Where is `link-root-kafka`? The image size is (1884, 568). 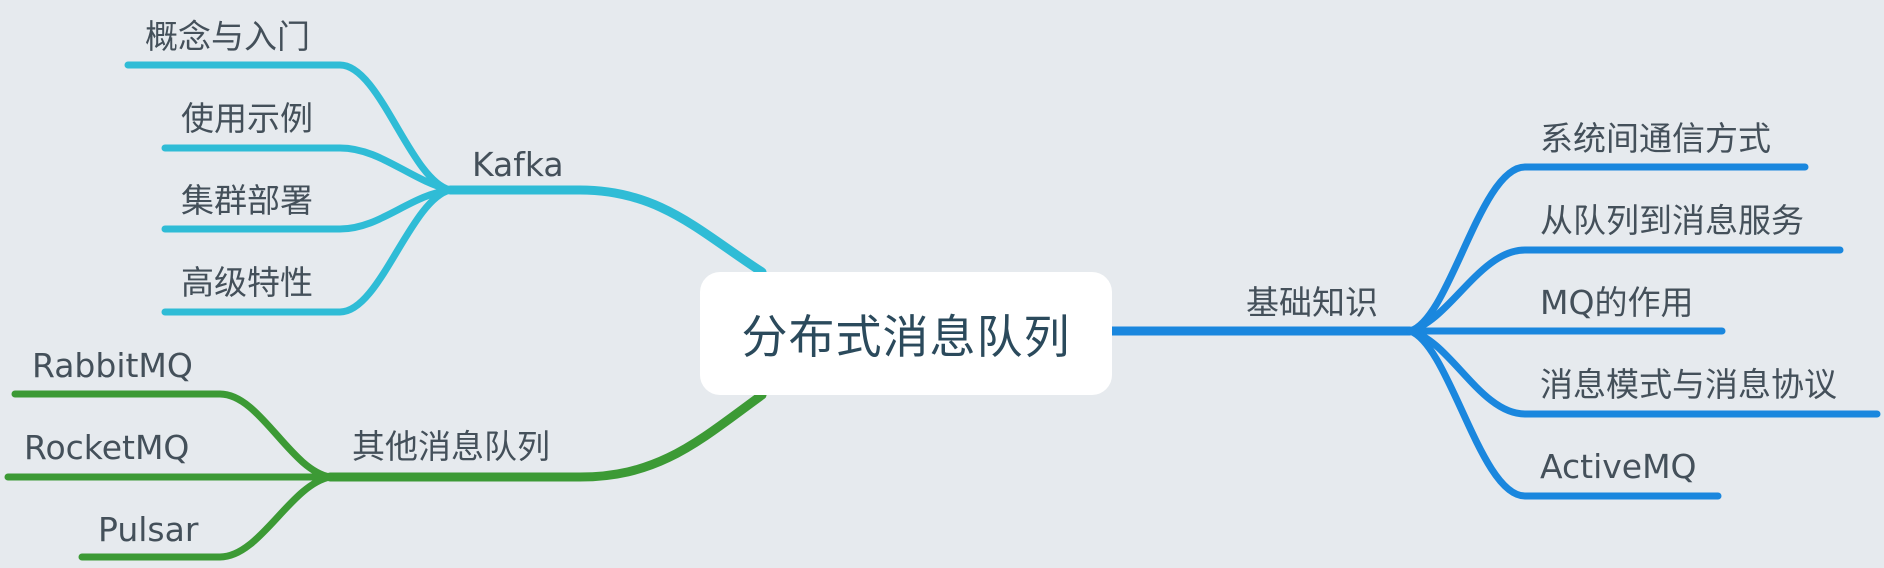
link-root-kafka is located at coordinates (606, 231).